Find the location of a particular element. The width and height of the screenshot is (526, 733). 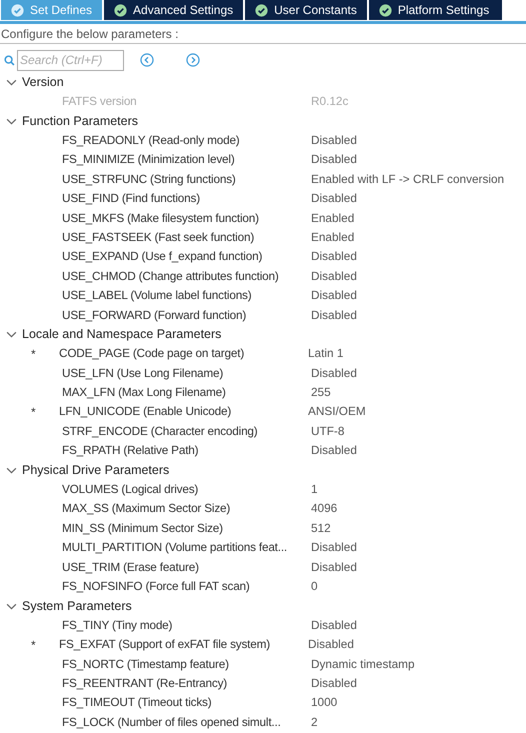

parameter-name: FS_READONLY (Read-only mode) is located at coordinates (186, 141).